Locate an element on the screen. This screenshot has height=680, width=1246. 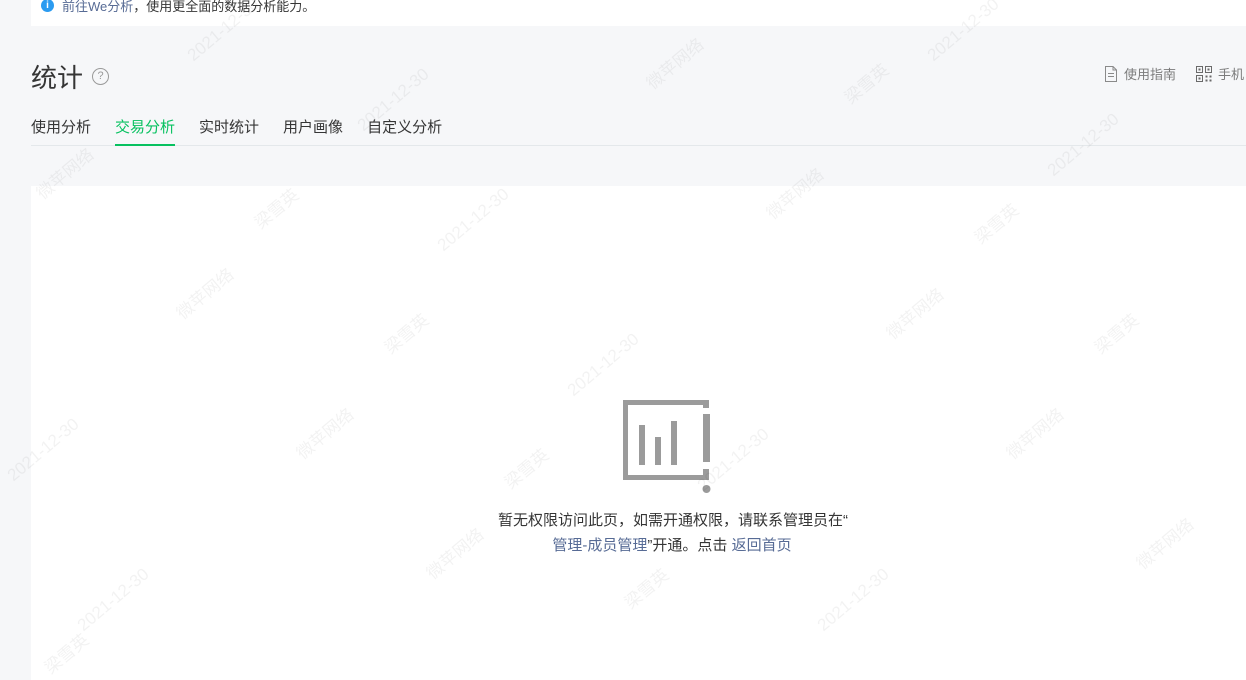
header-tools: 使用指南 手机 is located at coordinates (1174, 73).